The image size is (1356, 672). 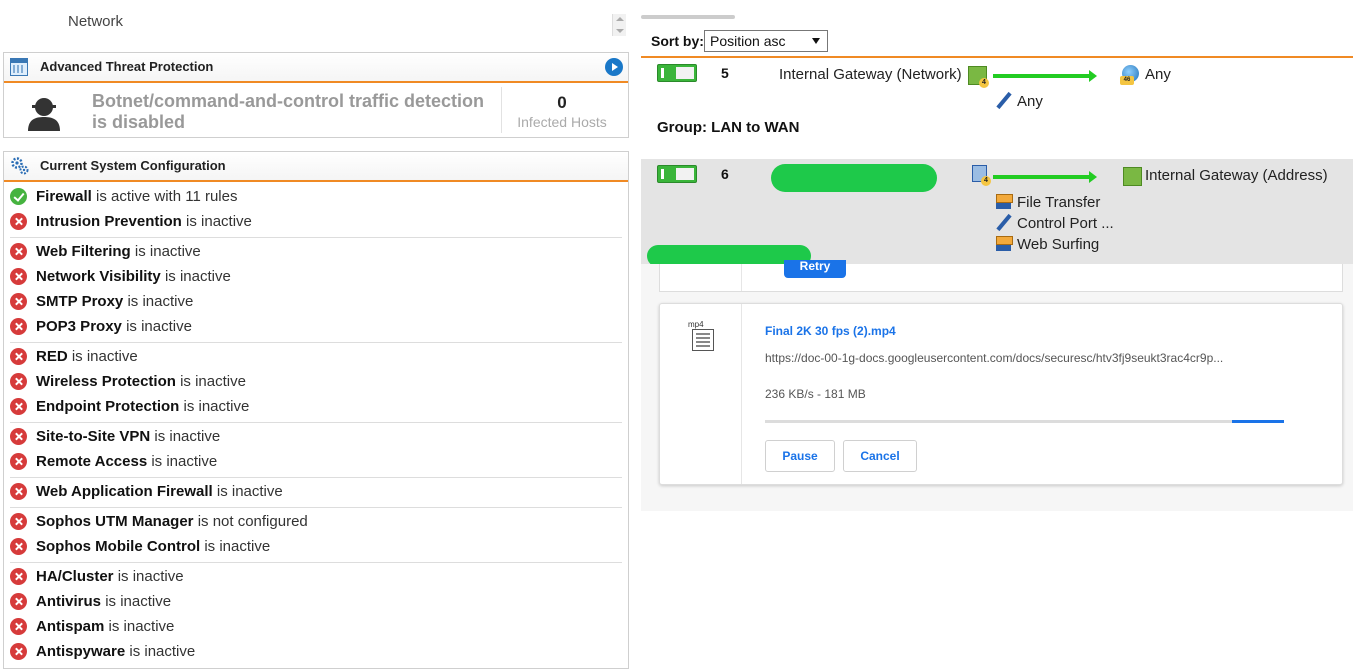 I want to click on check-circle-icon, so click(x=18, y=196).